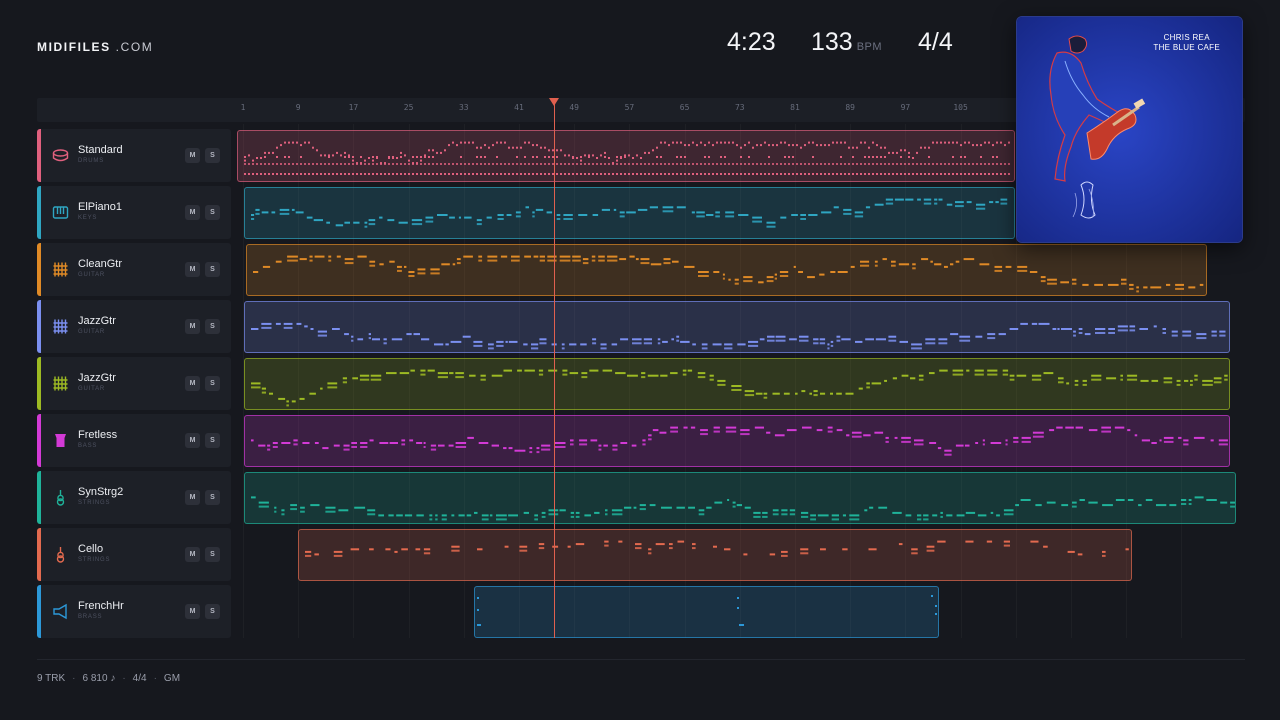  Describe the element at coordinates (134, 47) in the screenshot. I see `brand-light: .COM` at that location.